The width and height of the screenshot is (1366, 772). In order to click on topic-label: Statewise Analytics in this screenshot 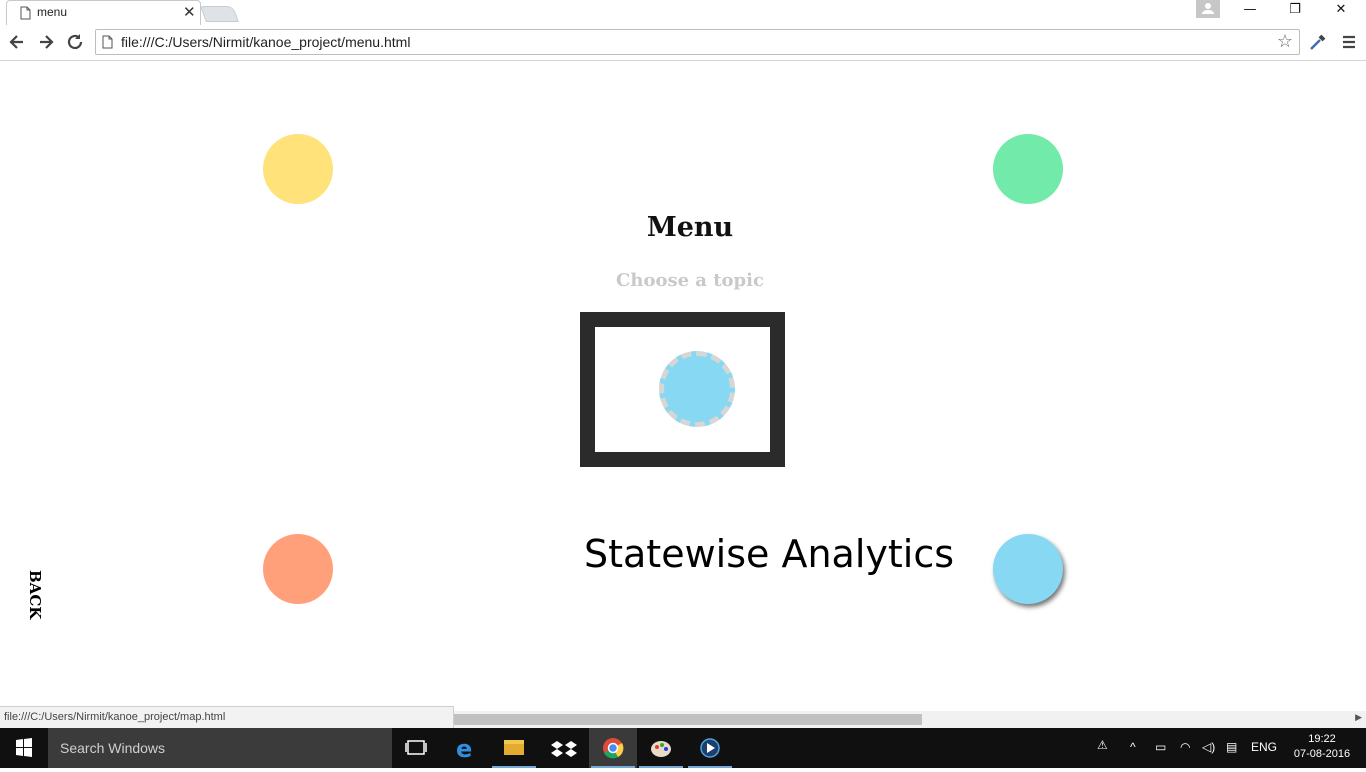, I will do `click(769, 554)`.